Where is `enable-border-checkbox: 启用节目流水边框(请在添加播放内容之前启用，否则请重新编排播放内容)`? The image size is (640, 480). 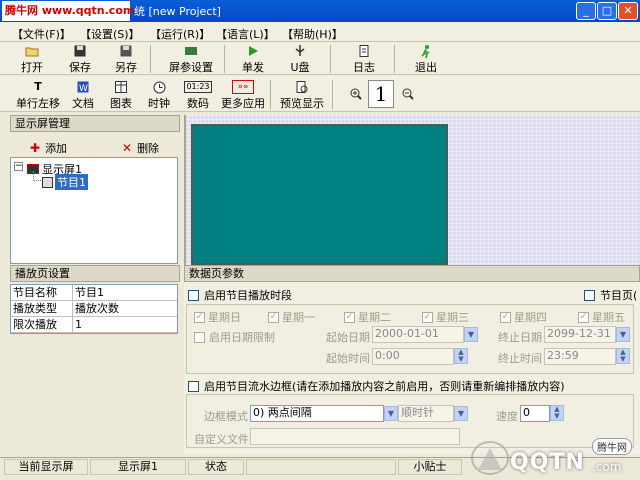
enable-border-checkbox: 启用节目流水边框(请在添加播放内容之前启用，否则请重新编排播放内容) is located at coordinates (376, 386).